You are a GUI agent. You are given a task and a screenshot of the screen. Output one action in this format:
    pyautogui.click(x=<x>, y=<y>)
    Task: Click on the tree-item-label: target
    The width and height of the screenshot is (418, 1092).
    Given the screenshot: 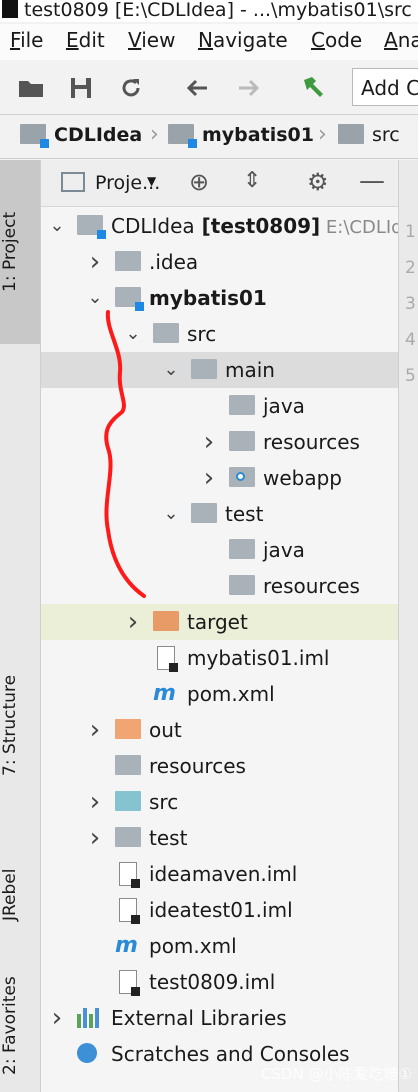 What is the action you would take?
    pyautogui.click(x=217, y=622)
    